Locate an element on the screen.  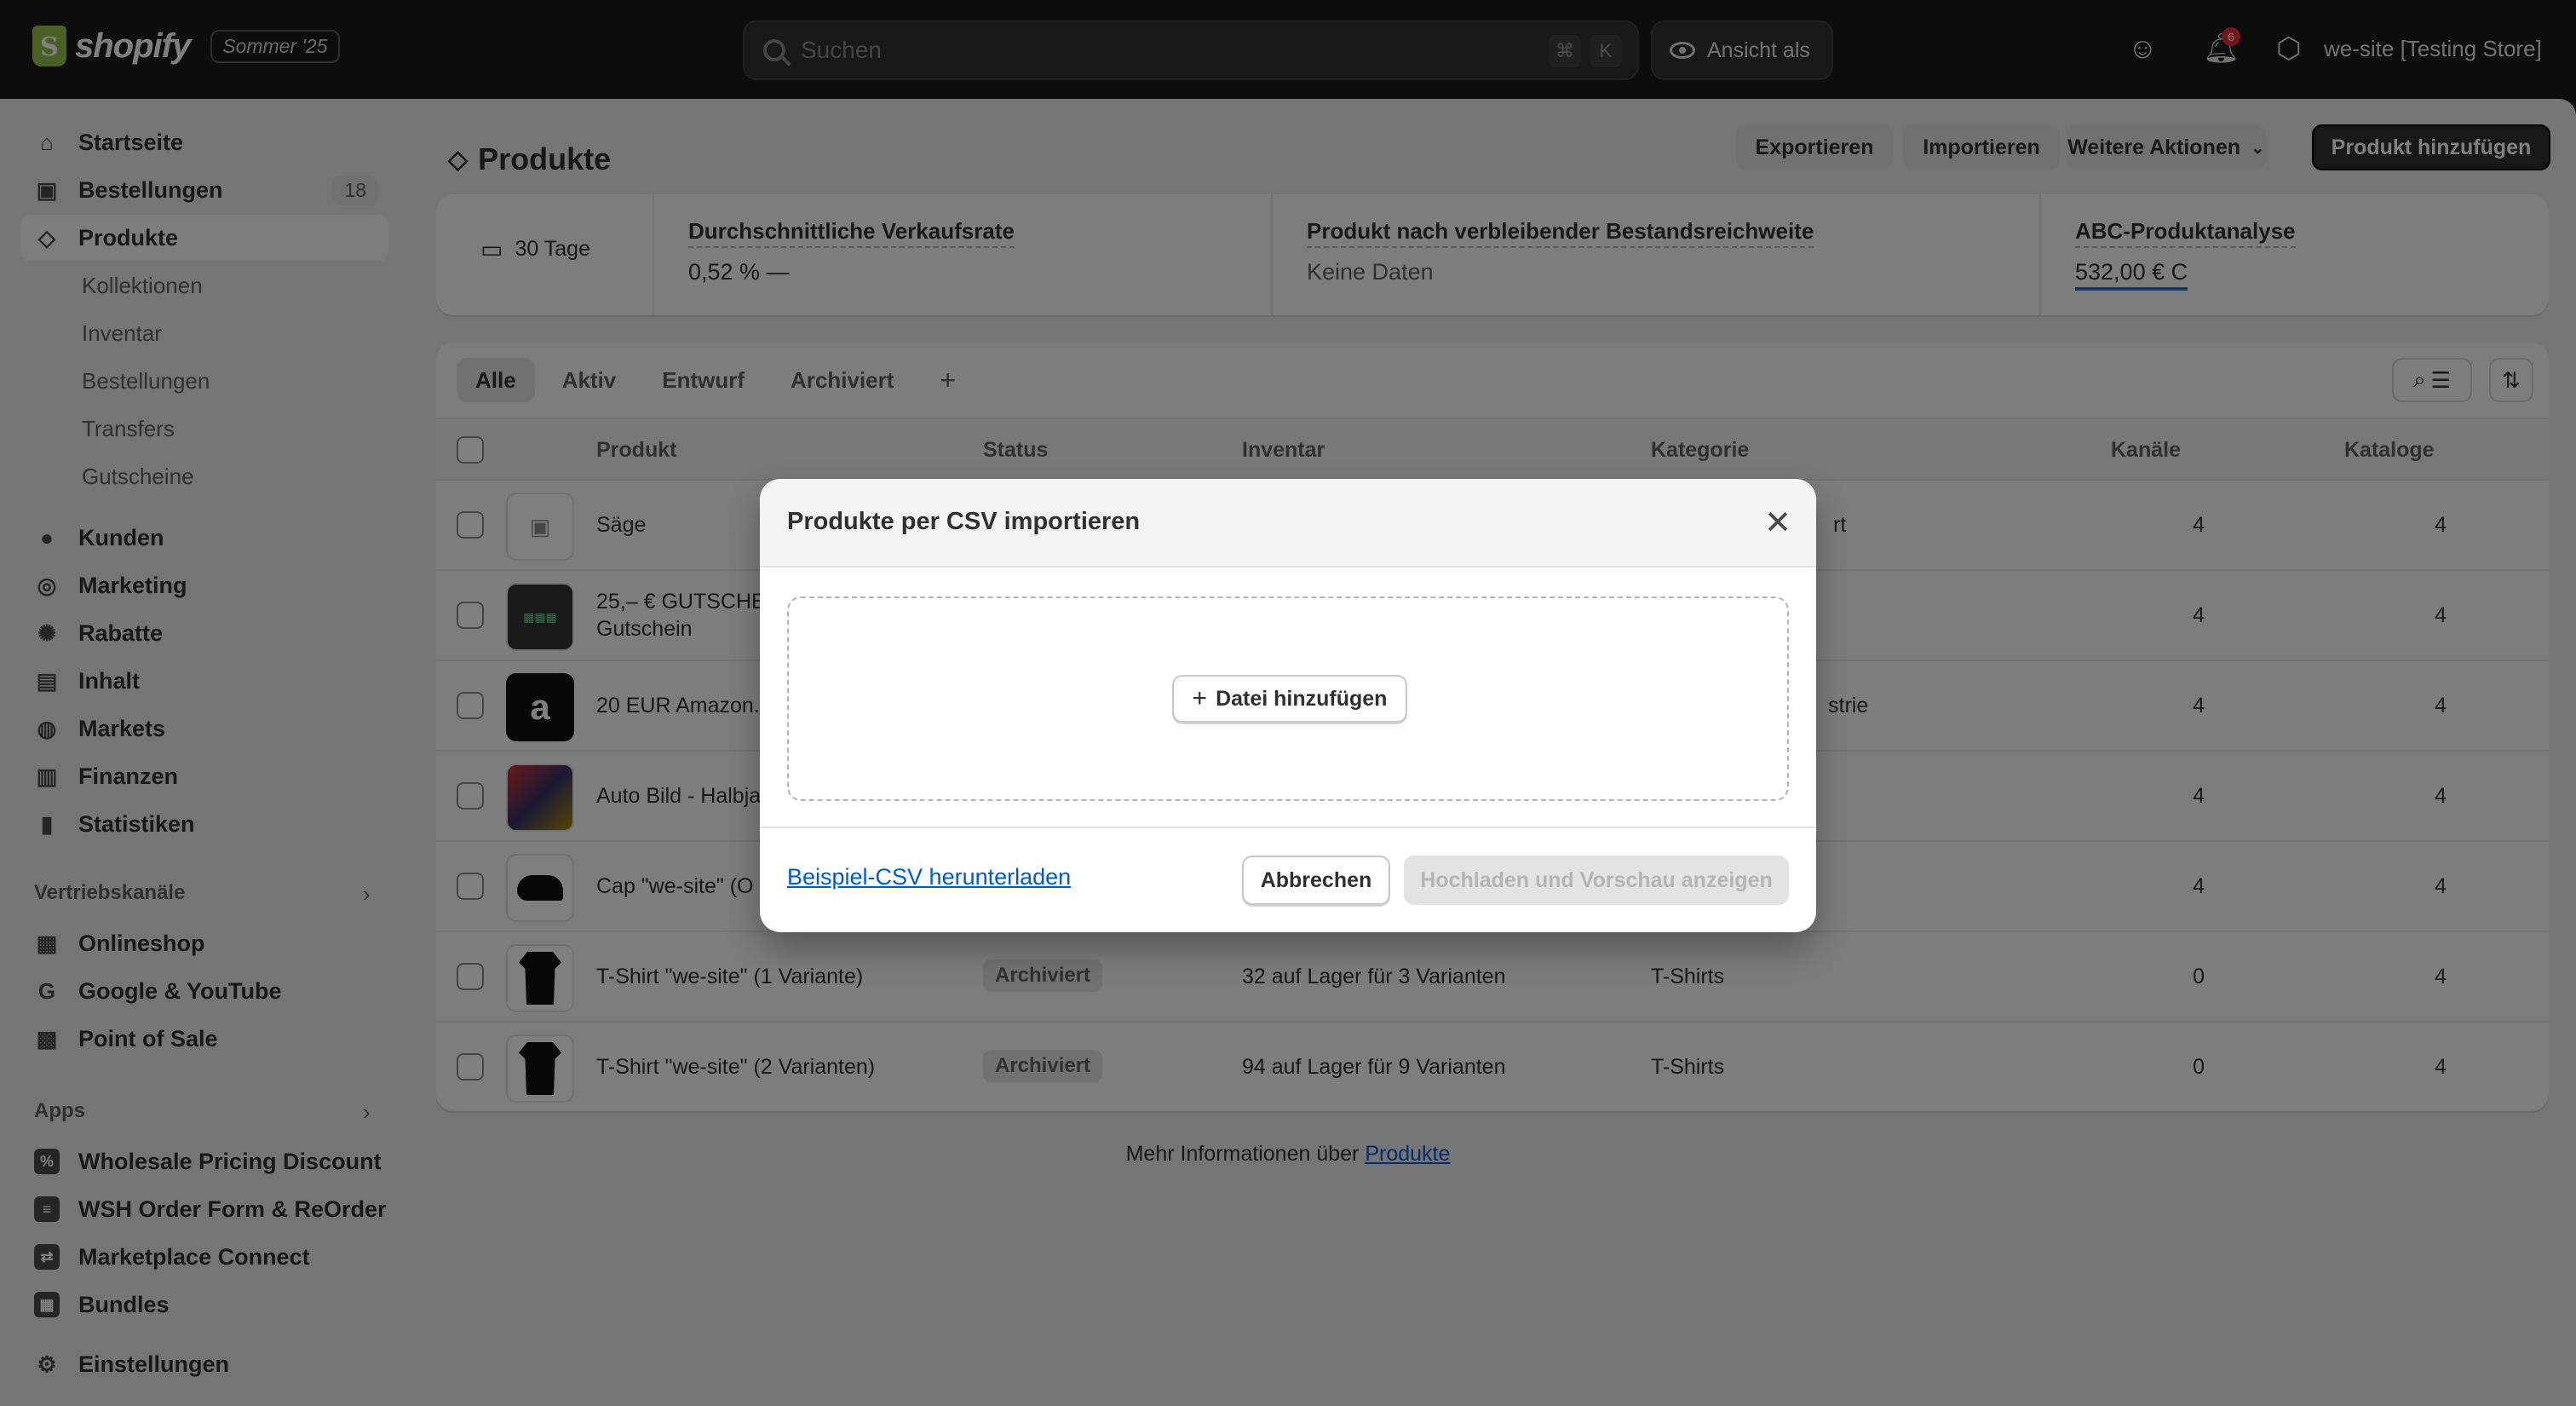
cancel-button: Abbrechen is located at coordinates (1316, 880).